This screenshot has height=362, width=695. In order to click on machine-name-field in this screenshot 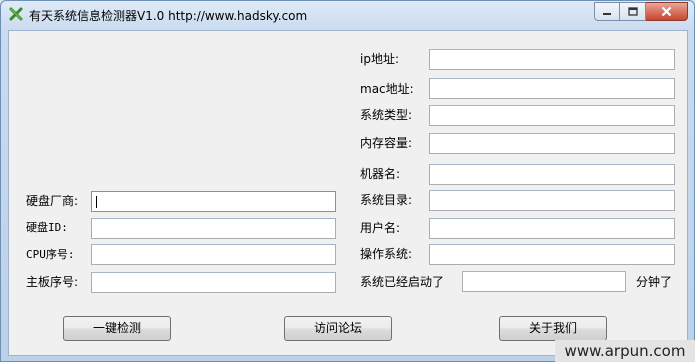, I will do `click(552, 174)`.